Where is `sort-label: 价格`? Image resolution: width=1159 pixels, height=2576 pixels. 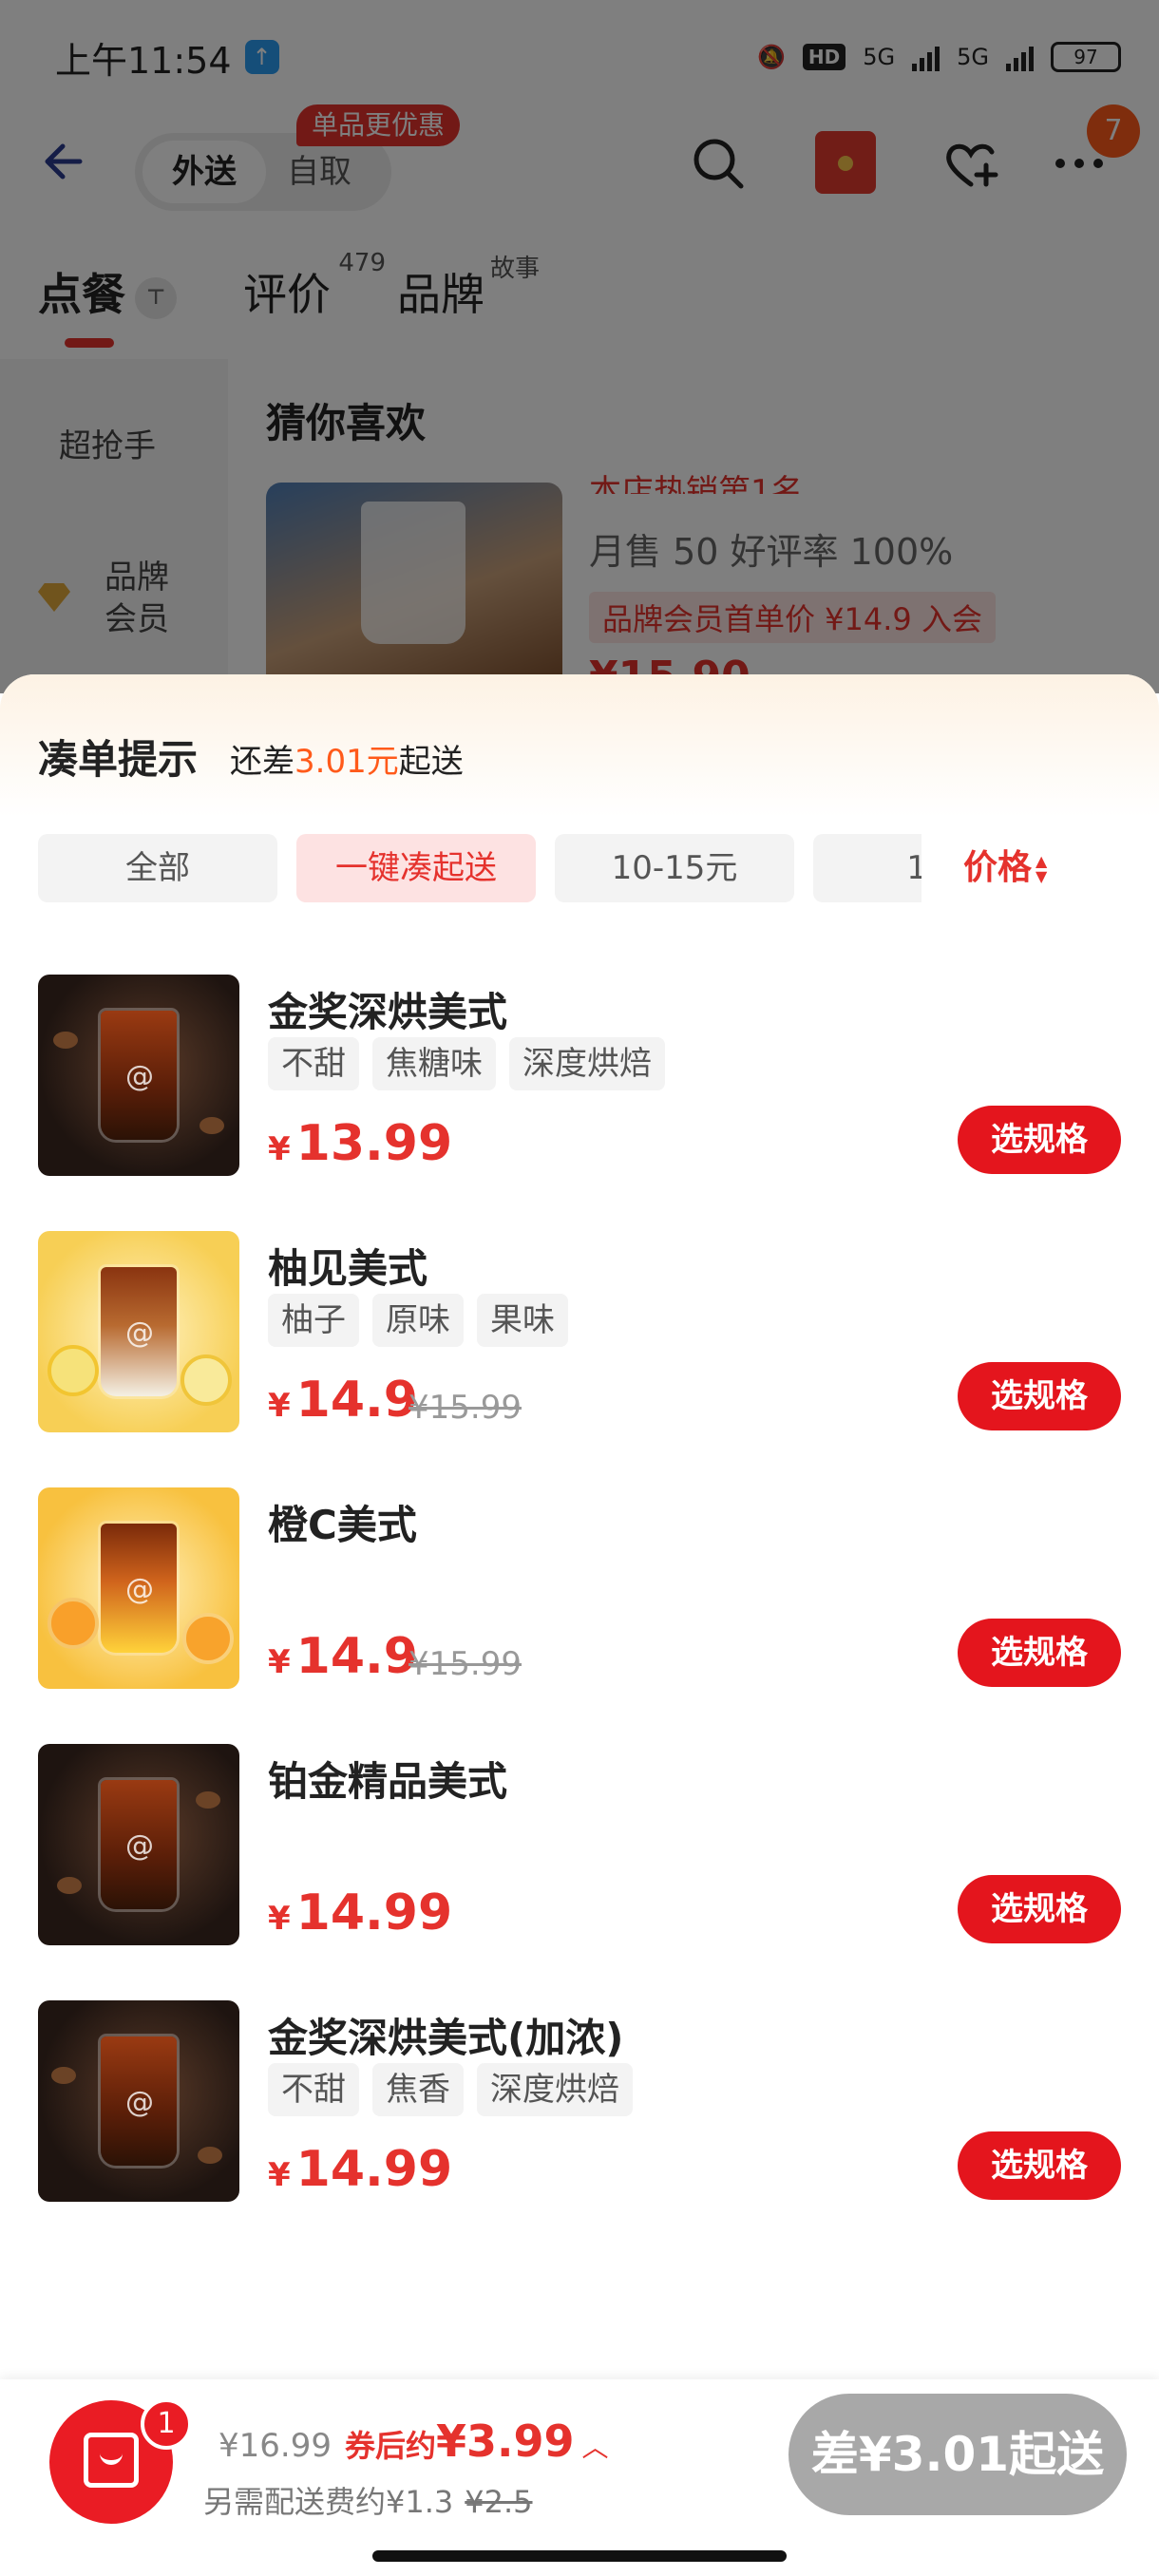
sort-label: 价格 is located at coordinates (998, 867).